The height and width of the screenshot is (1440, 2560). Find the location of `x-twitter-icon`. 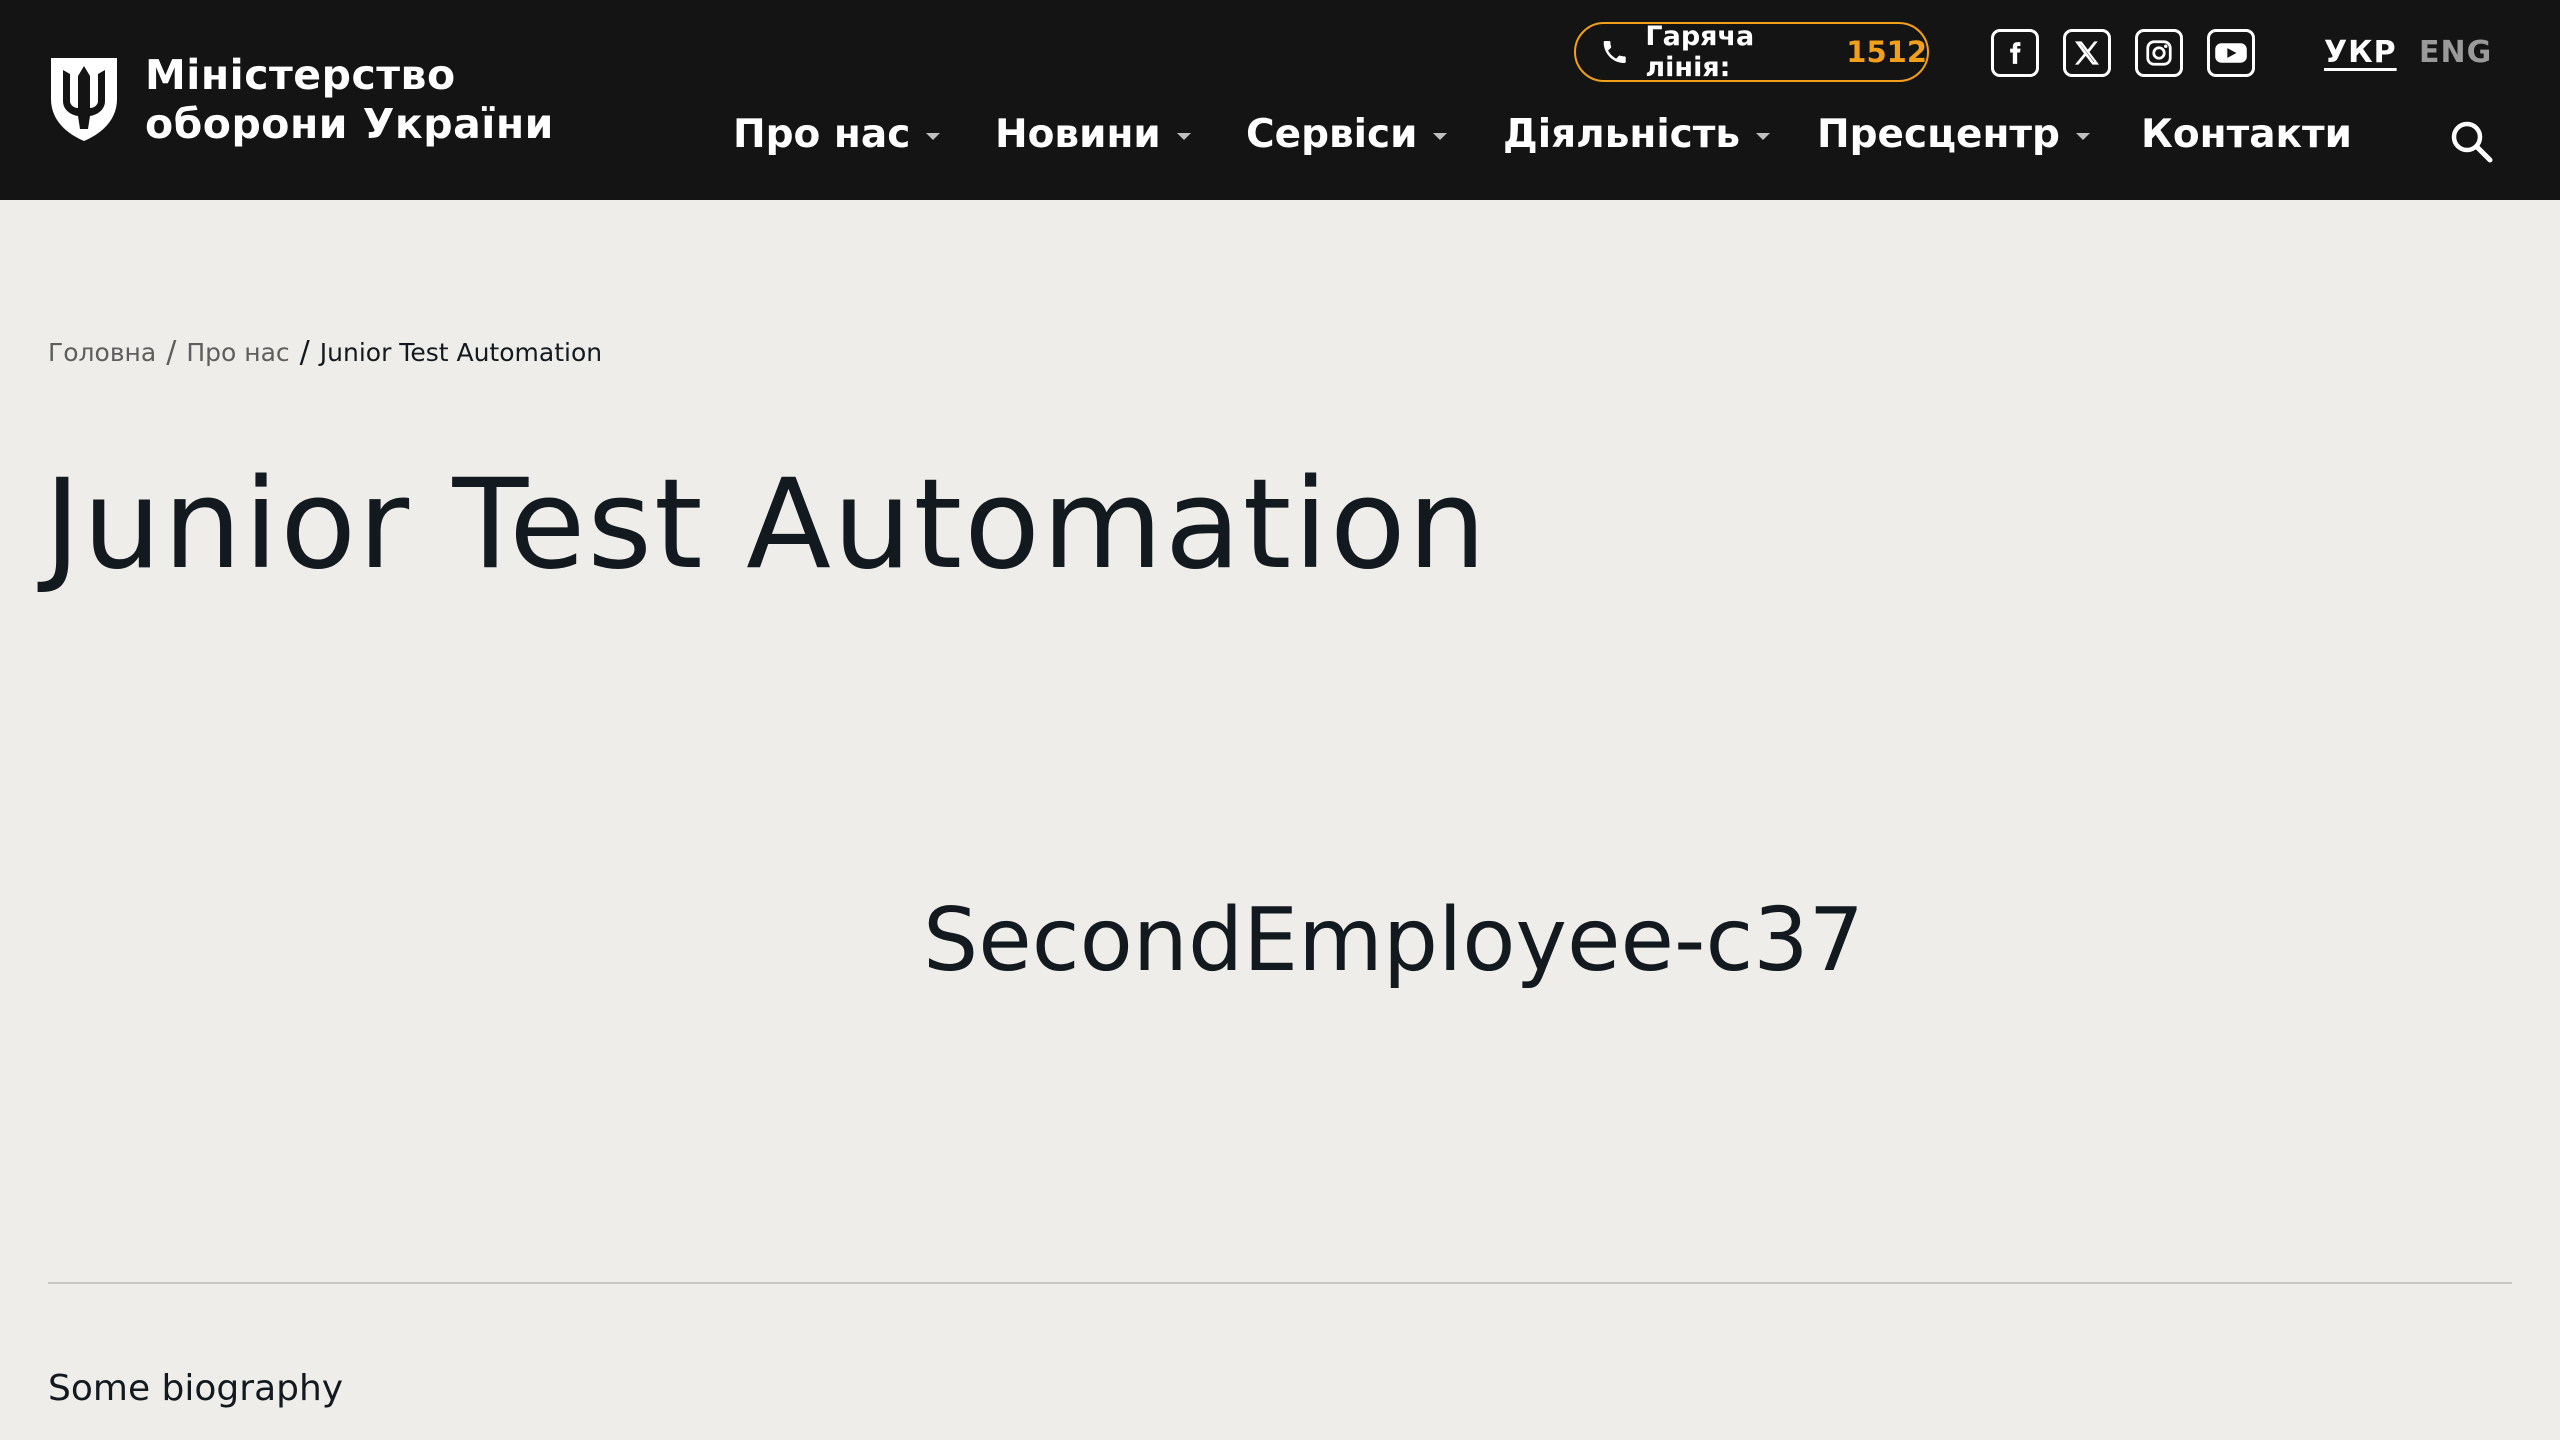

x-twitter-icon is located at coordinates (2087, 53).